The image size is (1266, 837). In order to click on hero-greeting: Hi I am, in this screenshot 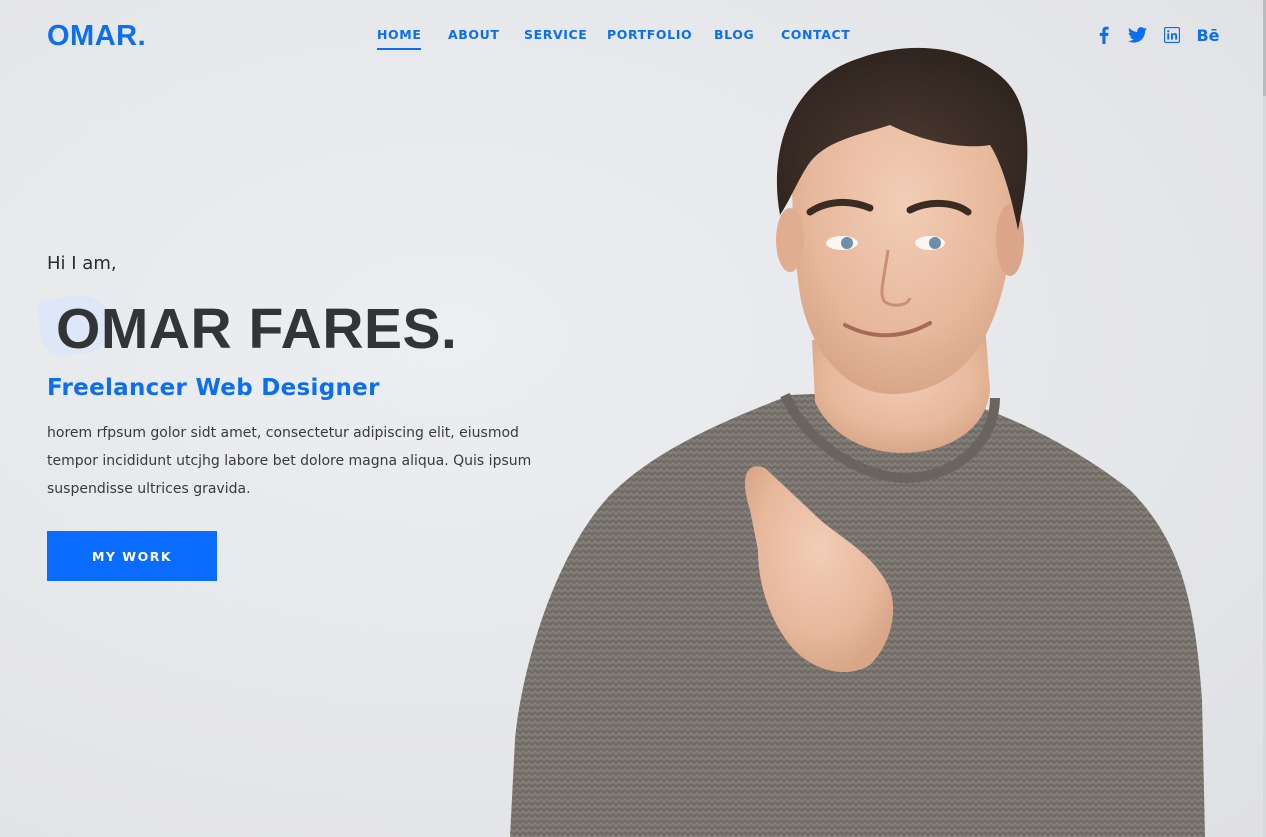, I will do `click(82, 263)`.